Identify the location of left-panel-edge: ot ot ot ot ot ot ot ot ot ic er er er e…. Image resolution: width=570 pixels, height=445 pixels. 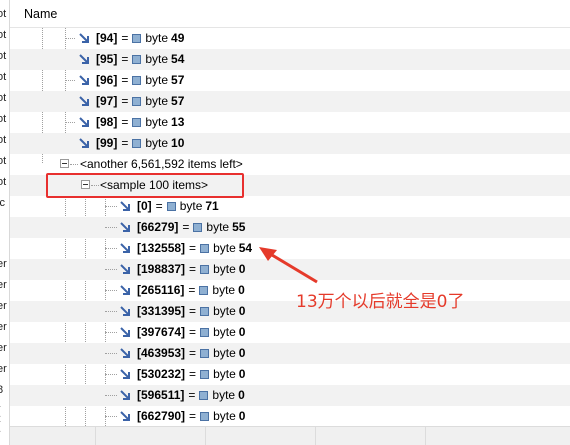
(5, 222).